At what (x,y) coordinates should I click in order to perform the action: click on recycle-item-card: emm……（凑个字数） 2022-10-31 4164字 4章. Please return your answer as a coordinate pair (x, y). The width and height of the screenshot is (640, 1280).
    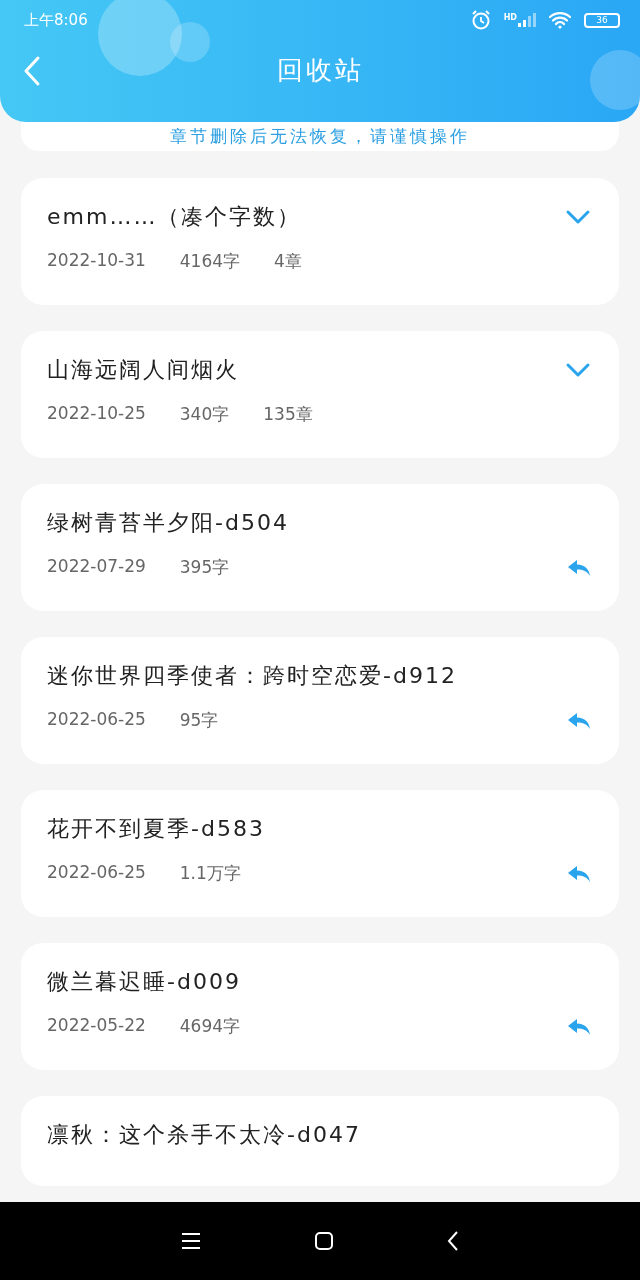
    Looking at the image, I should click on (320, 241).